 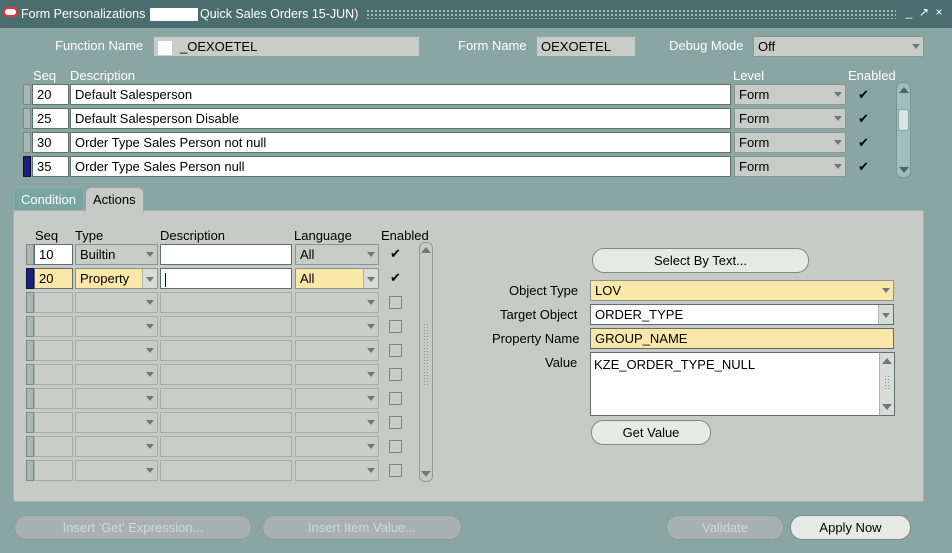 What do you see at coordinates (742, 290) in the screenshot?
I see `object-type-select: LOV` at bounding box center [742, 290].